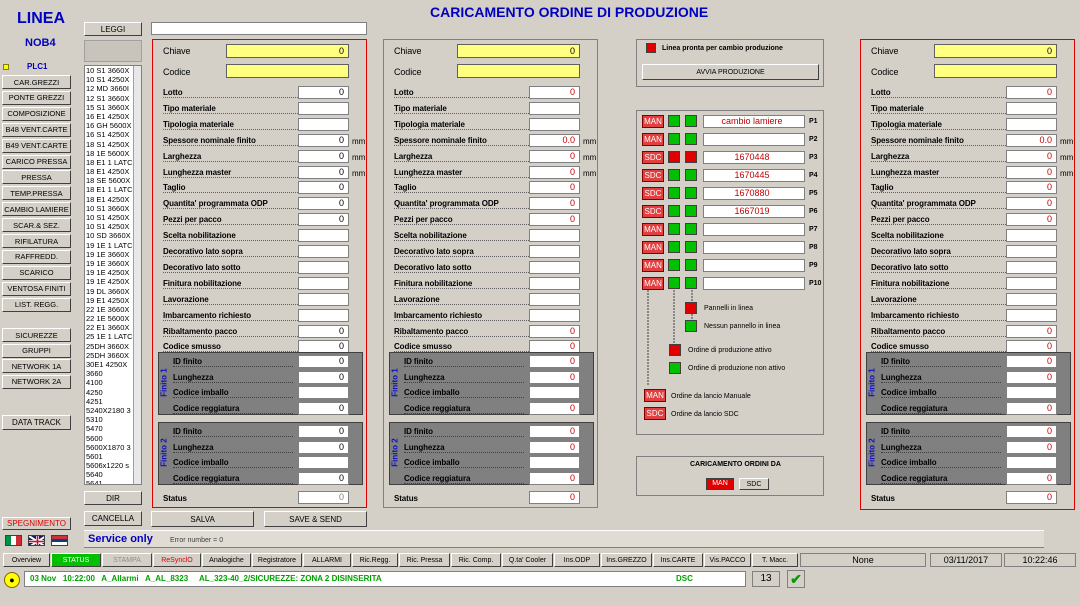 This screenshot has width=1080, height=606. Describe the element at coordinates (36, 177) in the screenshot. I see `sidebar-item-6: PRESSA` at that location.